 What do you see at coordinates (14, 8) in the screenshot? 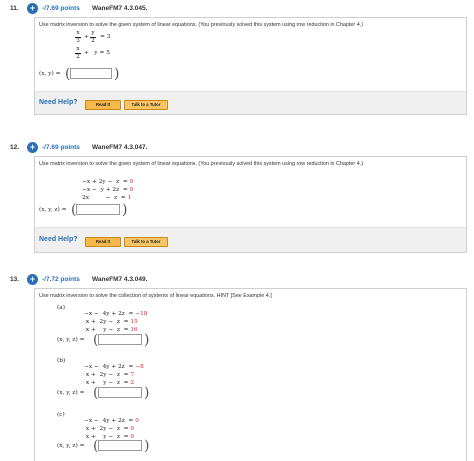
I see `question-number: 11.` at bounding box center [14, 8].